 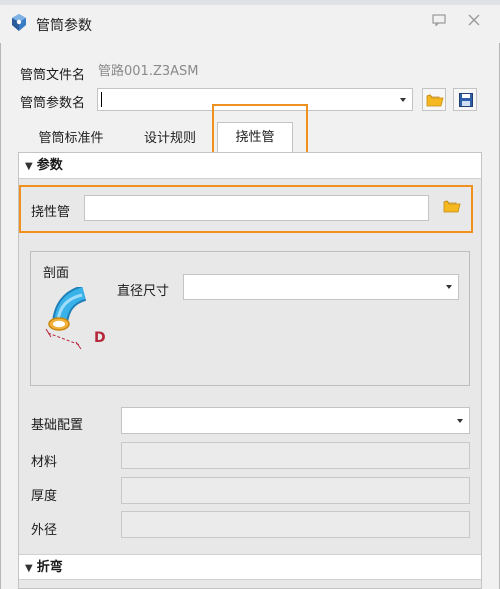 I want to click on base-config-combo, so click(x=295, y=420).